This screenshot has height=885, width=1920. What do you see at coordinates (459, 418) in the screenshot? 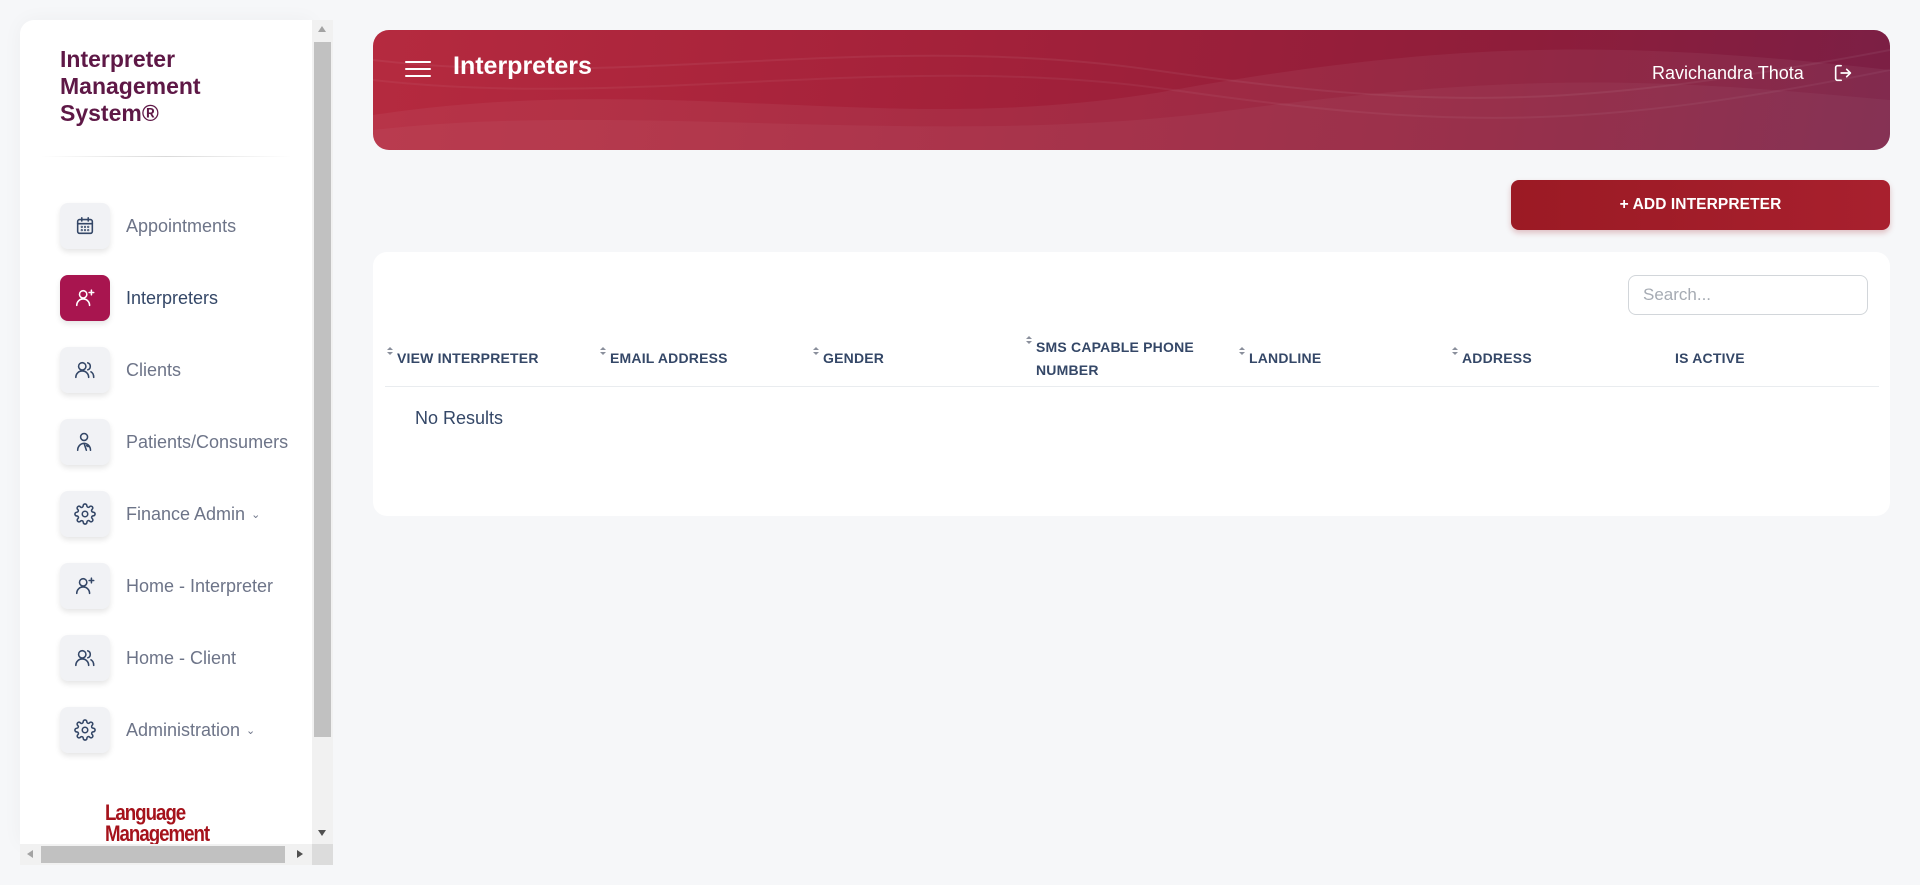
I see `empty-state-text: No Results` at bounding box center [459, 418].